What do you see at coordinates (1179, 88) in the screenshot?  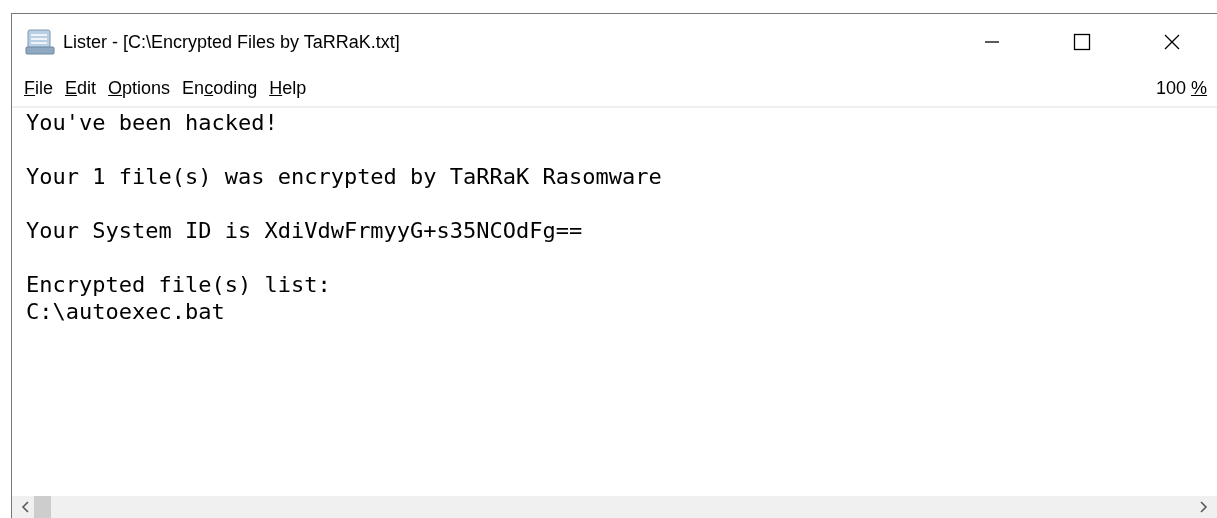 I see `zoom-level-menu: 100 %` at bounding box center [1179, 88].